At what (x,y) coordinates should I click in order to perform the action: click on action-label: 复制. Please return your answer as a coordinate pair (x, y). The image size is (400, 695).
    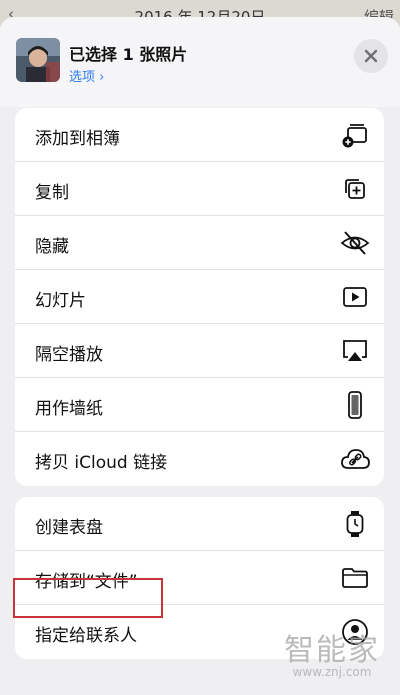
    Looking at the image, I should click on (52, 193).